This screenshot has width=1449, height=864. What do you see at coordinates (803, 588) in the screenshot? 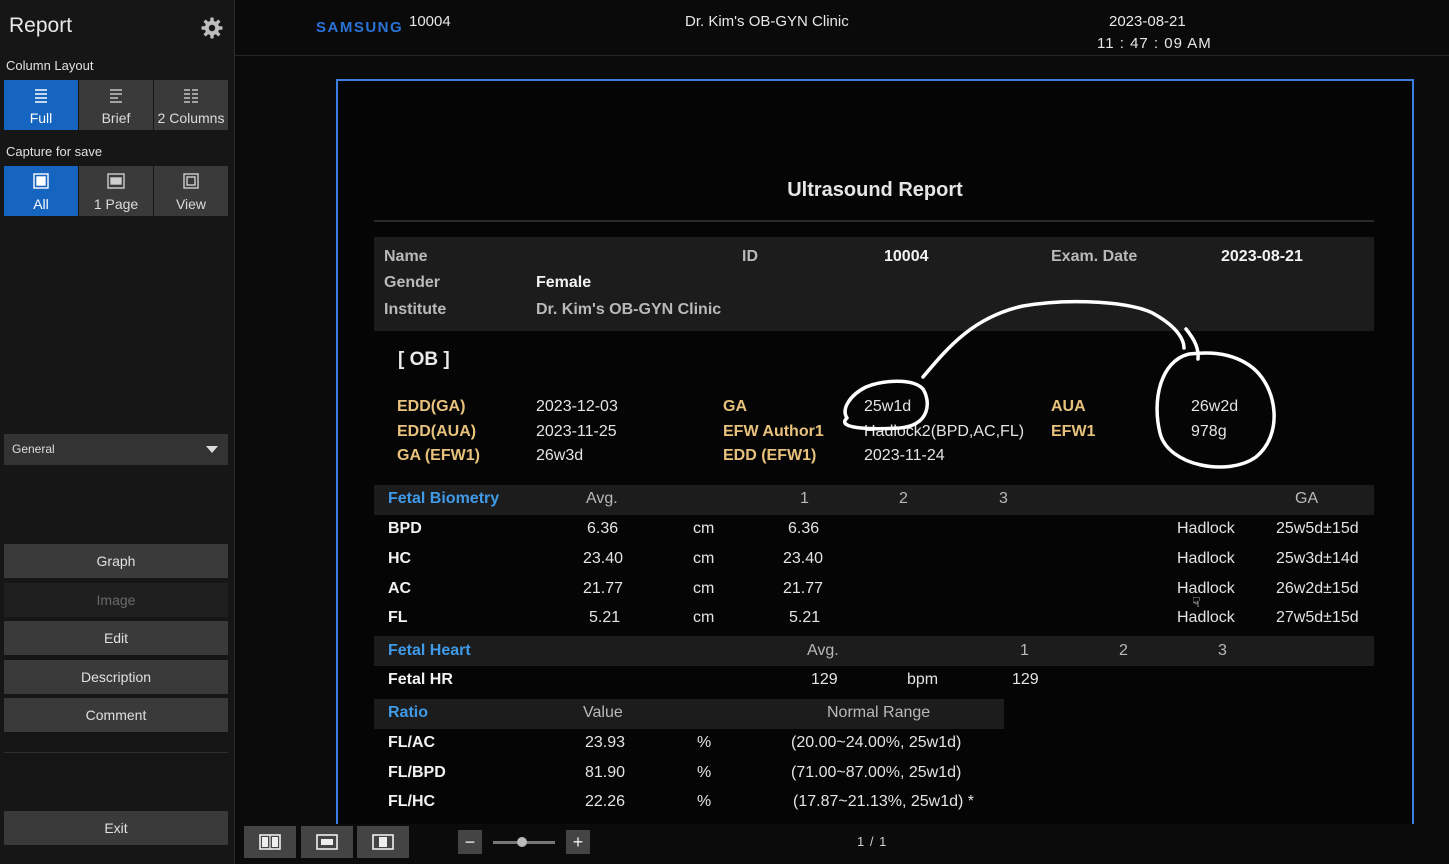
I see `table-row-m1: 21.77` at bounding box center [803, 588].